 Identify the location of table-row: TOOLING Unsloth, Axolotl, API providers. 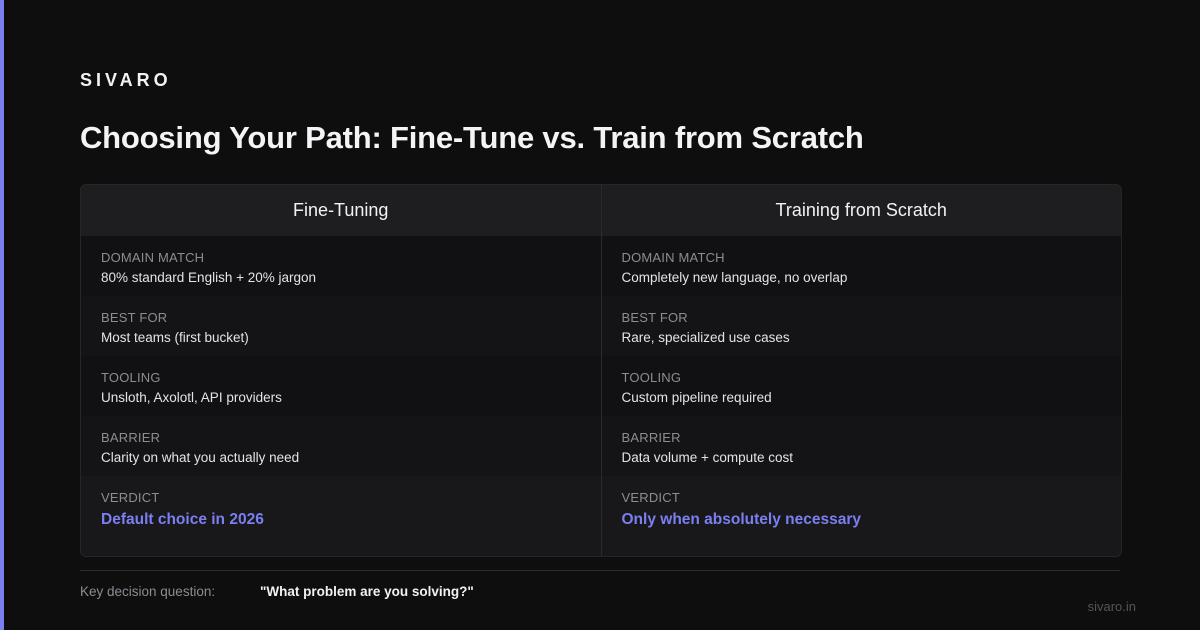
(341, 386).